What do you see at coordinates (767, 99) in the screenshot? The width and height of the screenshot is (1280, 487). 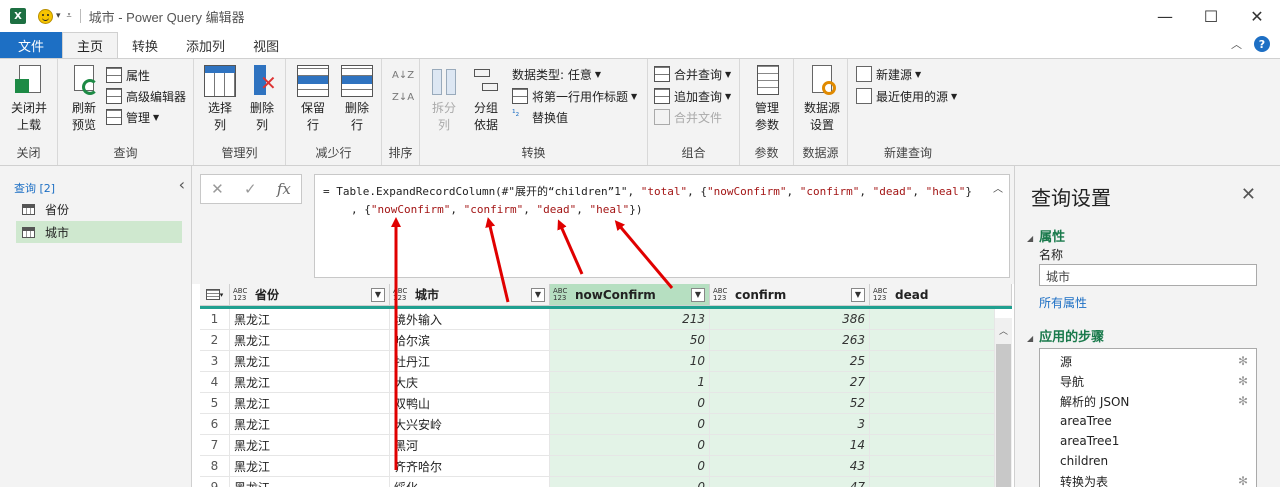 I see `manage-parameters-button: 管理 参数` at bounding box center [767, 99].